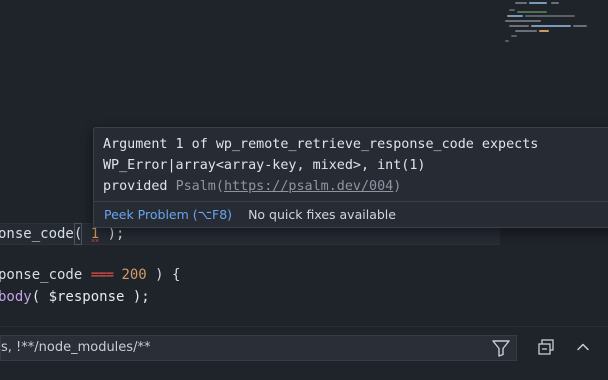 This screenshot has height=380, width=608. What do you see at coordinates (264, 165) in the screenshot?
I see `message-line-2: WP_Error|array<array-key, mixed>, int(1)` at bounding box center [264, 165].